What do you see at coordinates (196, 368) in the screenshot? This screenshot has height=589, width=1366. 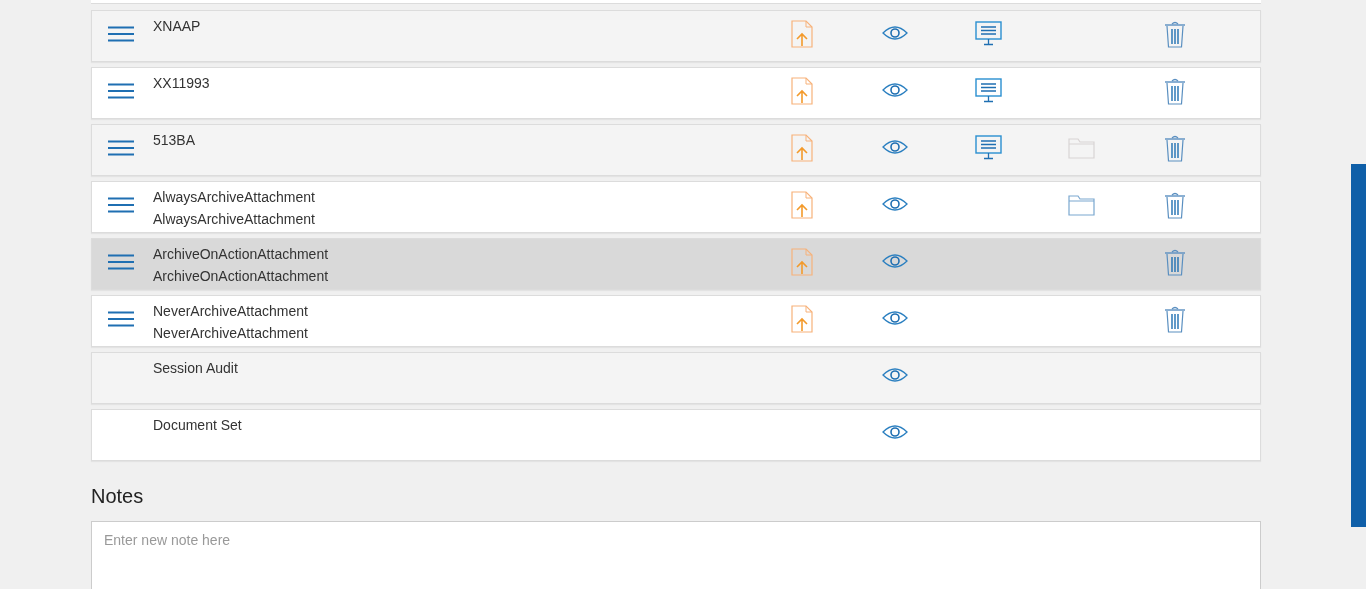 I see `attachment-name: Session Audit` at bounding box center [196, 368].